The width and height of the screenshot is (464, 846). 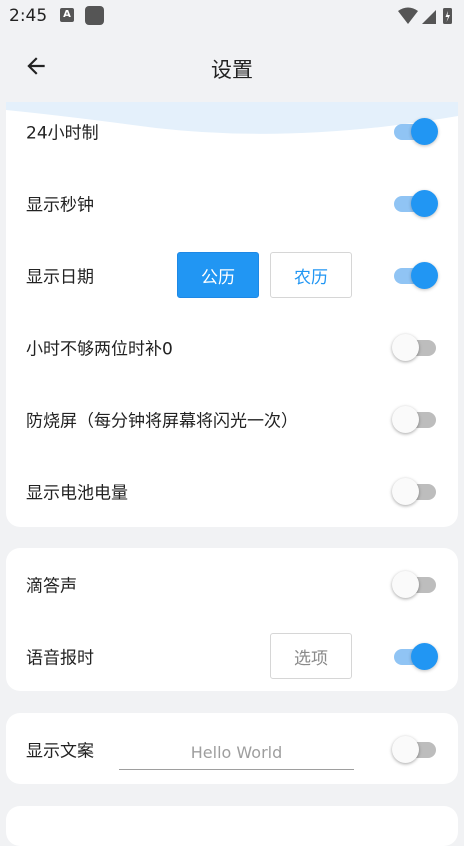 What do you see at coordinates (218, 275) in the screenshot?
I see `calendar-gregorian-button: 公历` at bounding box center [218, 275].